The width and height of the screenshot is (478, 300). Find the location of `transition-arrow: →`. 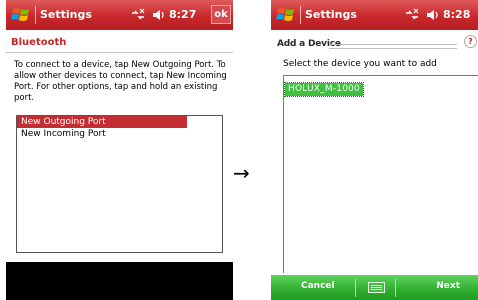

transition-arrow: → is located at coordinates (241, 173).